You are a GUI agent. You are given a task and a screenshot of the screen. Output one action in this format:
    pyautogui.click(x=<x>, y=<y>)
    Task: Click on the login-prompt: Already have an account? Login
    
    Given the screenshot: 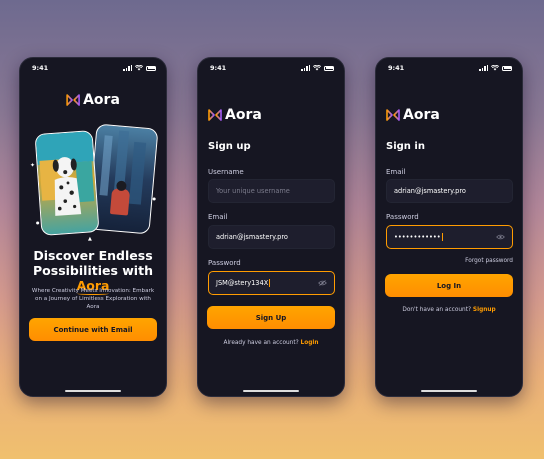 What is the action you would take?
    pyautogui.click(x=271, y=343)
    